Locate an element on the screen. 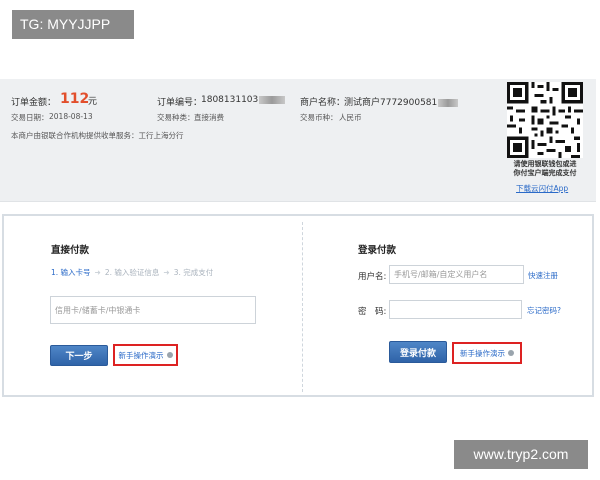 The image size is (600, 480). direct-pay-title: 直接付款 is located at coordinates (70, 250).